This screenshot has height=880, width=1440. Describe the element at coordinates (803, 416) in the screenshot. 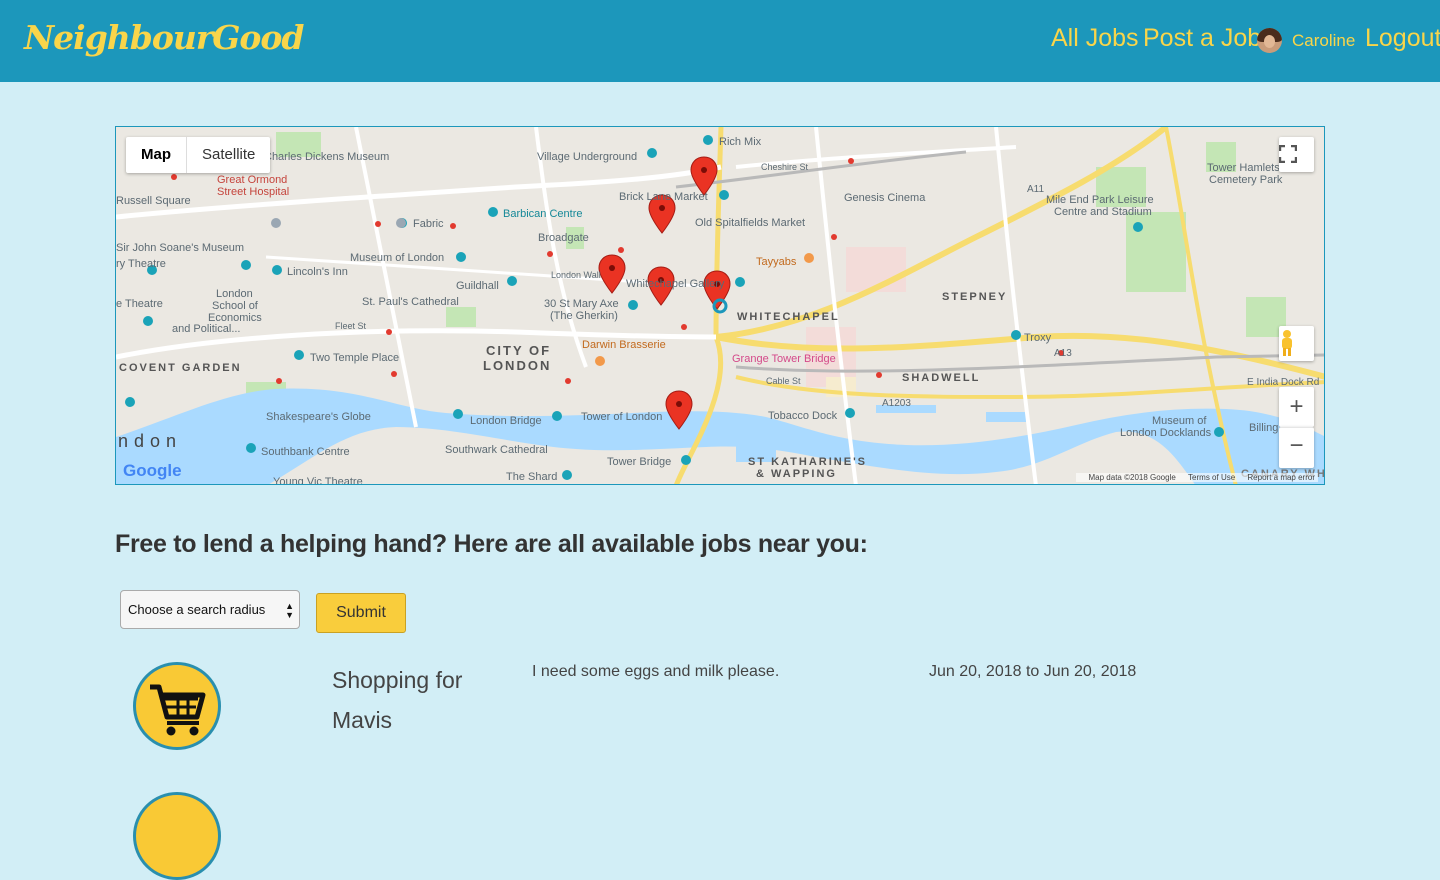

I see `map-label: Tobacco Dock` at that location.